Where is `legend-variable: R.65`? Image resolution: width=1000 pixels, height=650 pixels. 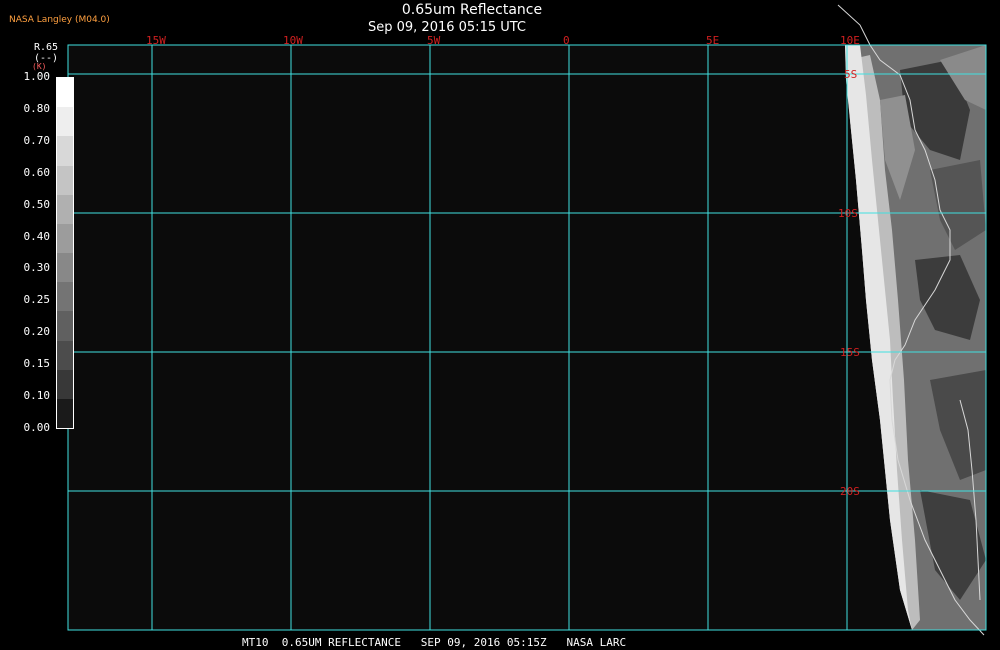 legend-variable: R.65 is located at coordinates (46, 47).